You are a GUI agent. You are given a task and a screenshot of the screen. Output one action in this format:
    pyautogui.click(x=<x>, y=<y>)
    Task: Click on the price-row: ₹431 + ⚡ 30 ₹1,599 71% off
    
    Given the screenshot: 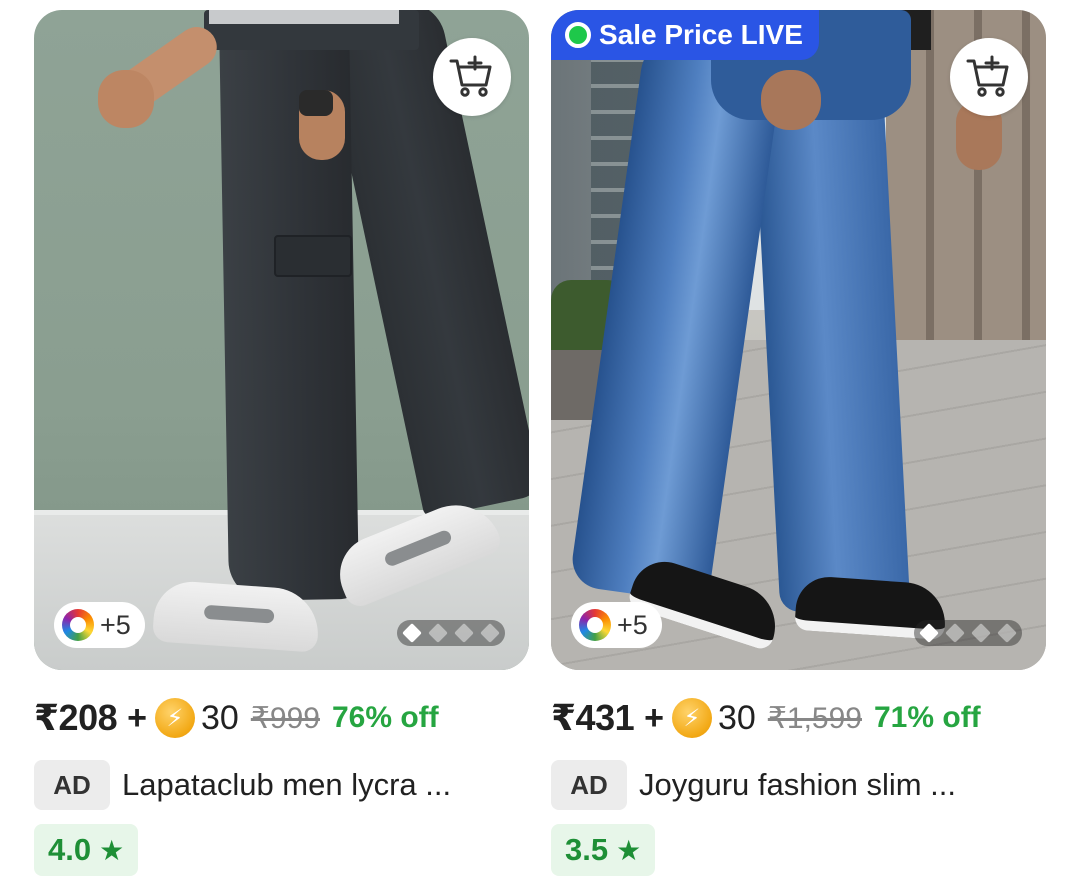 What is the action you would take?
    pyautogui.click(x=798, y=718)
    